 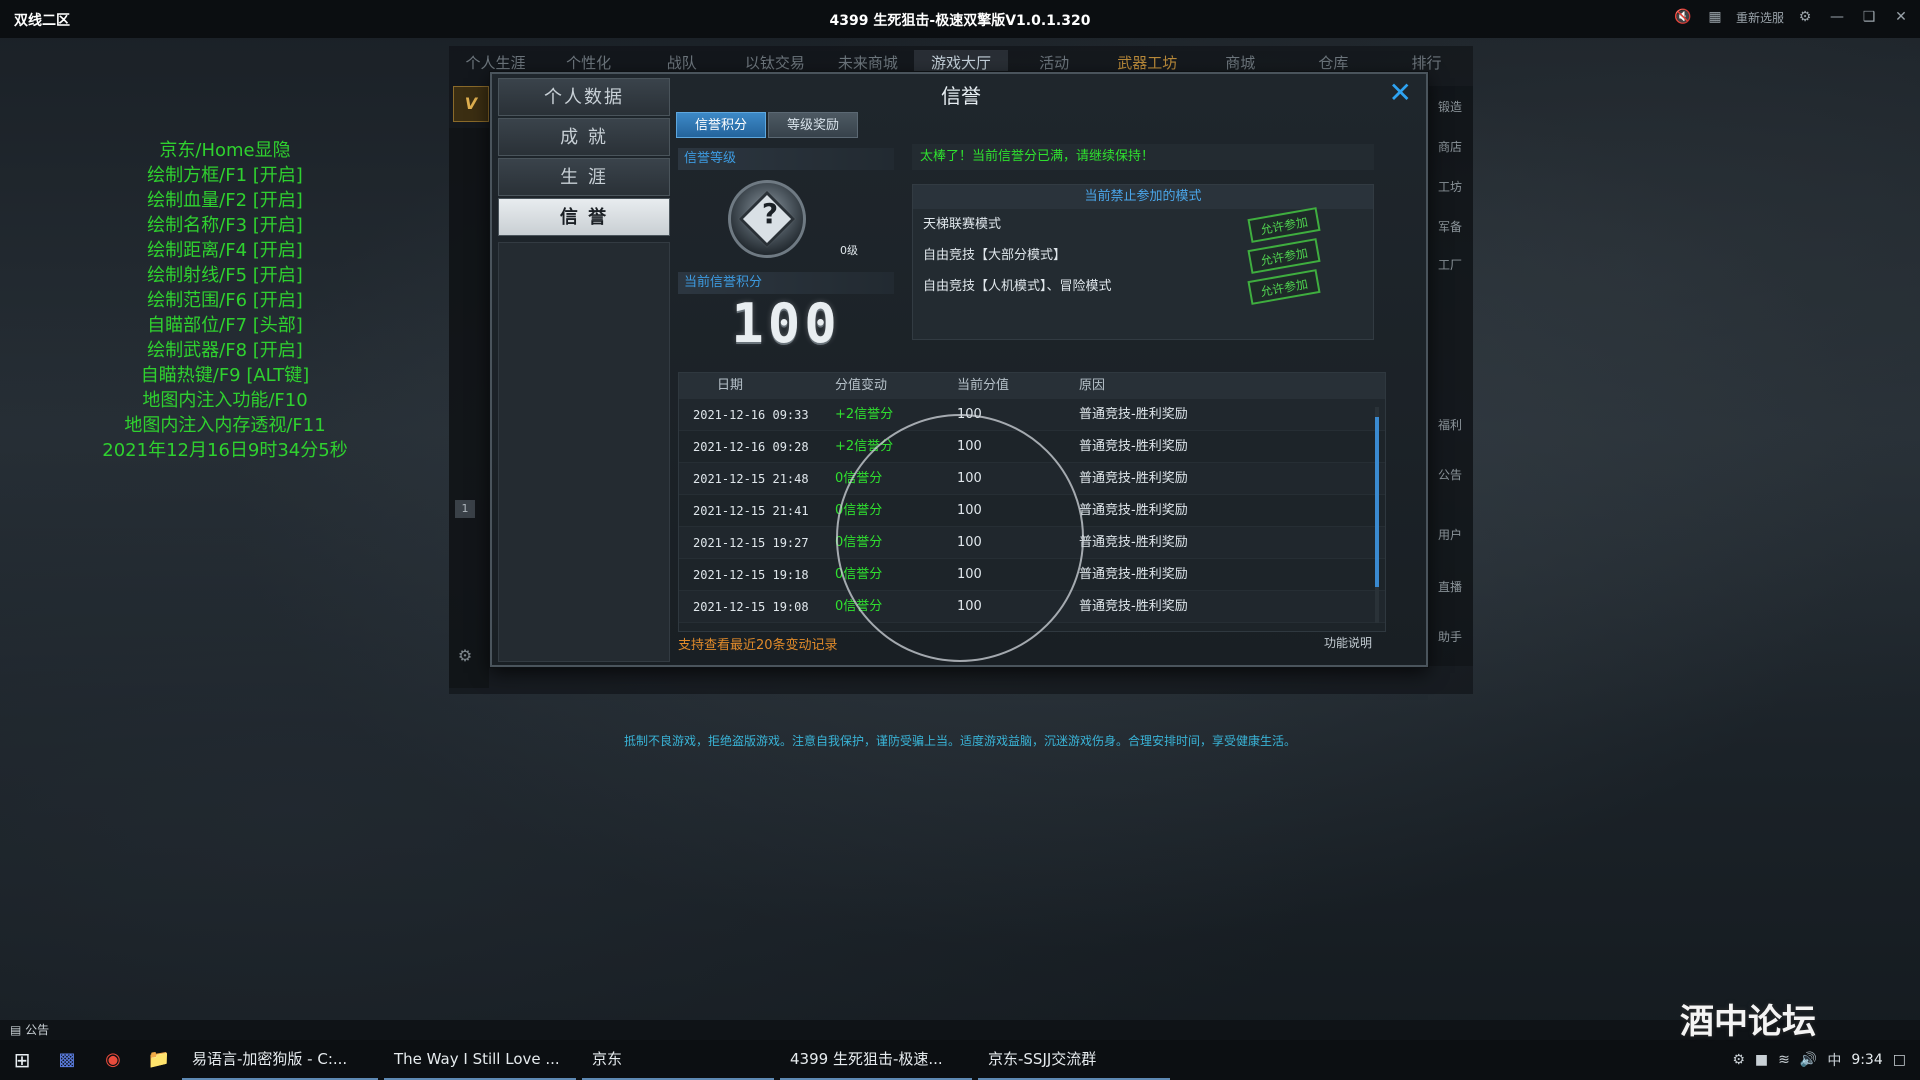 I want to click on task-qq-group: 京东-SSJJ交流群, so click(x=1074, y=1060).